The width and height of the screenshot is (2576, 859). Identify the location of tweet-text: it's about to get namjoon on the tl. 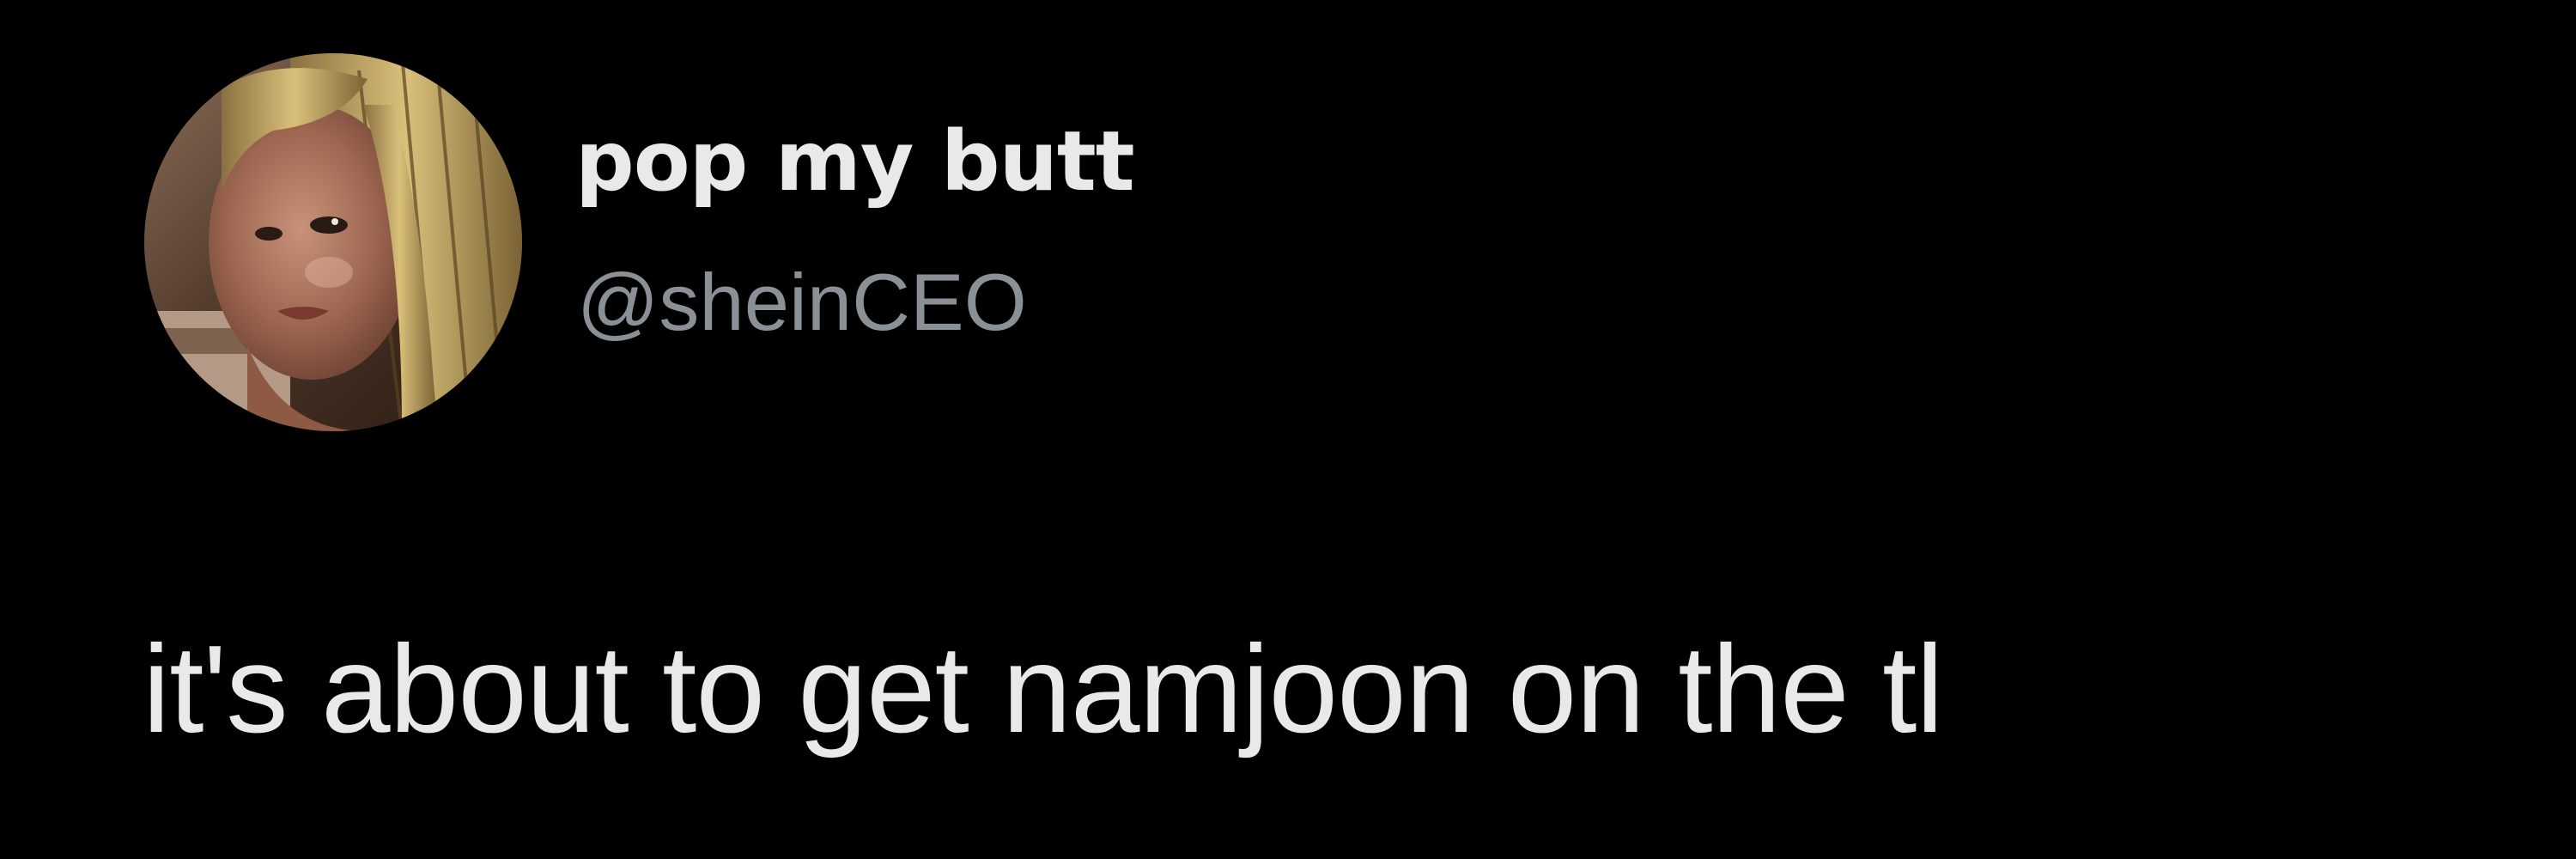
(1043, 689).